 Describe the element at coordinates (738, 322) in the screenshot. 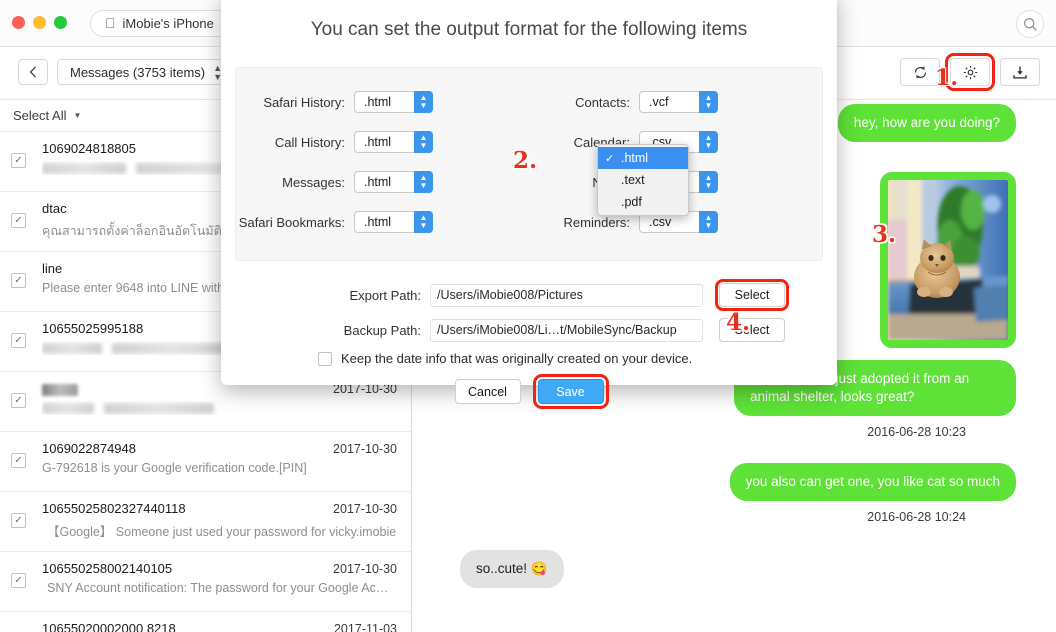

I see `annotation-4: 4.` at that location.